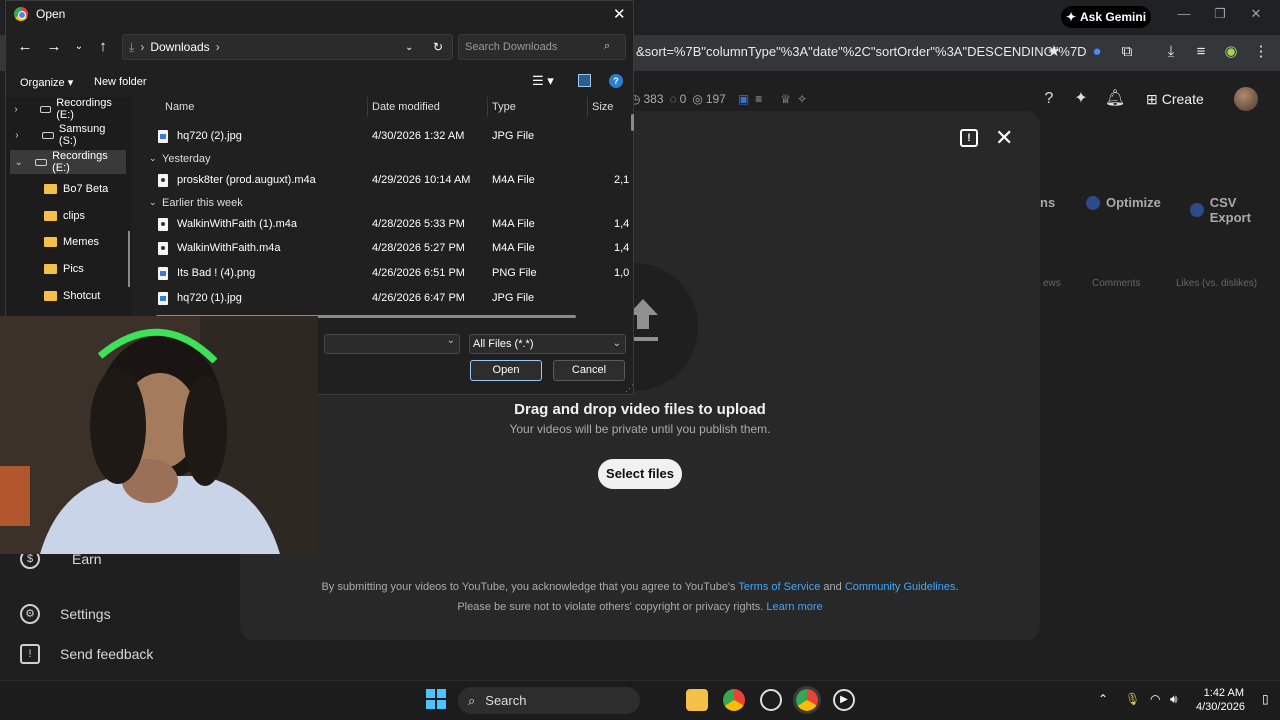 Image resolution: width=1280 pixels, height=720 pixels. What do you see at coordinates (1174, 699) in the screenshot?
I see `volume-icon: 🔊︎` at bounding box center [1174, 699].